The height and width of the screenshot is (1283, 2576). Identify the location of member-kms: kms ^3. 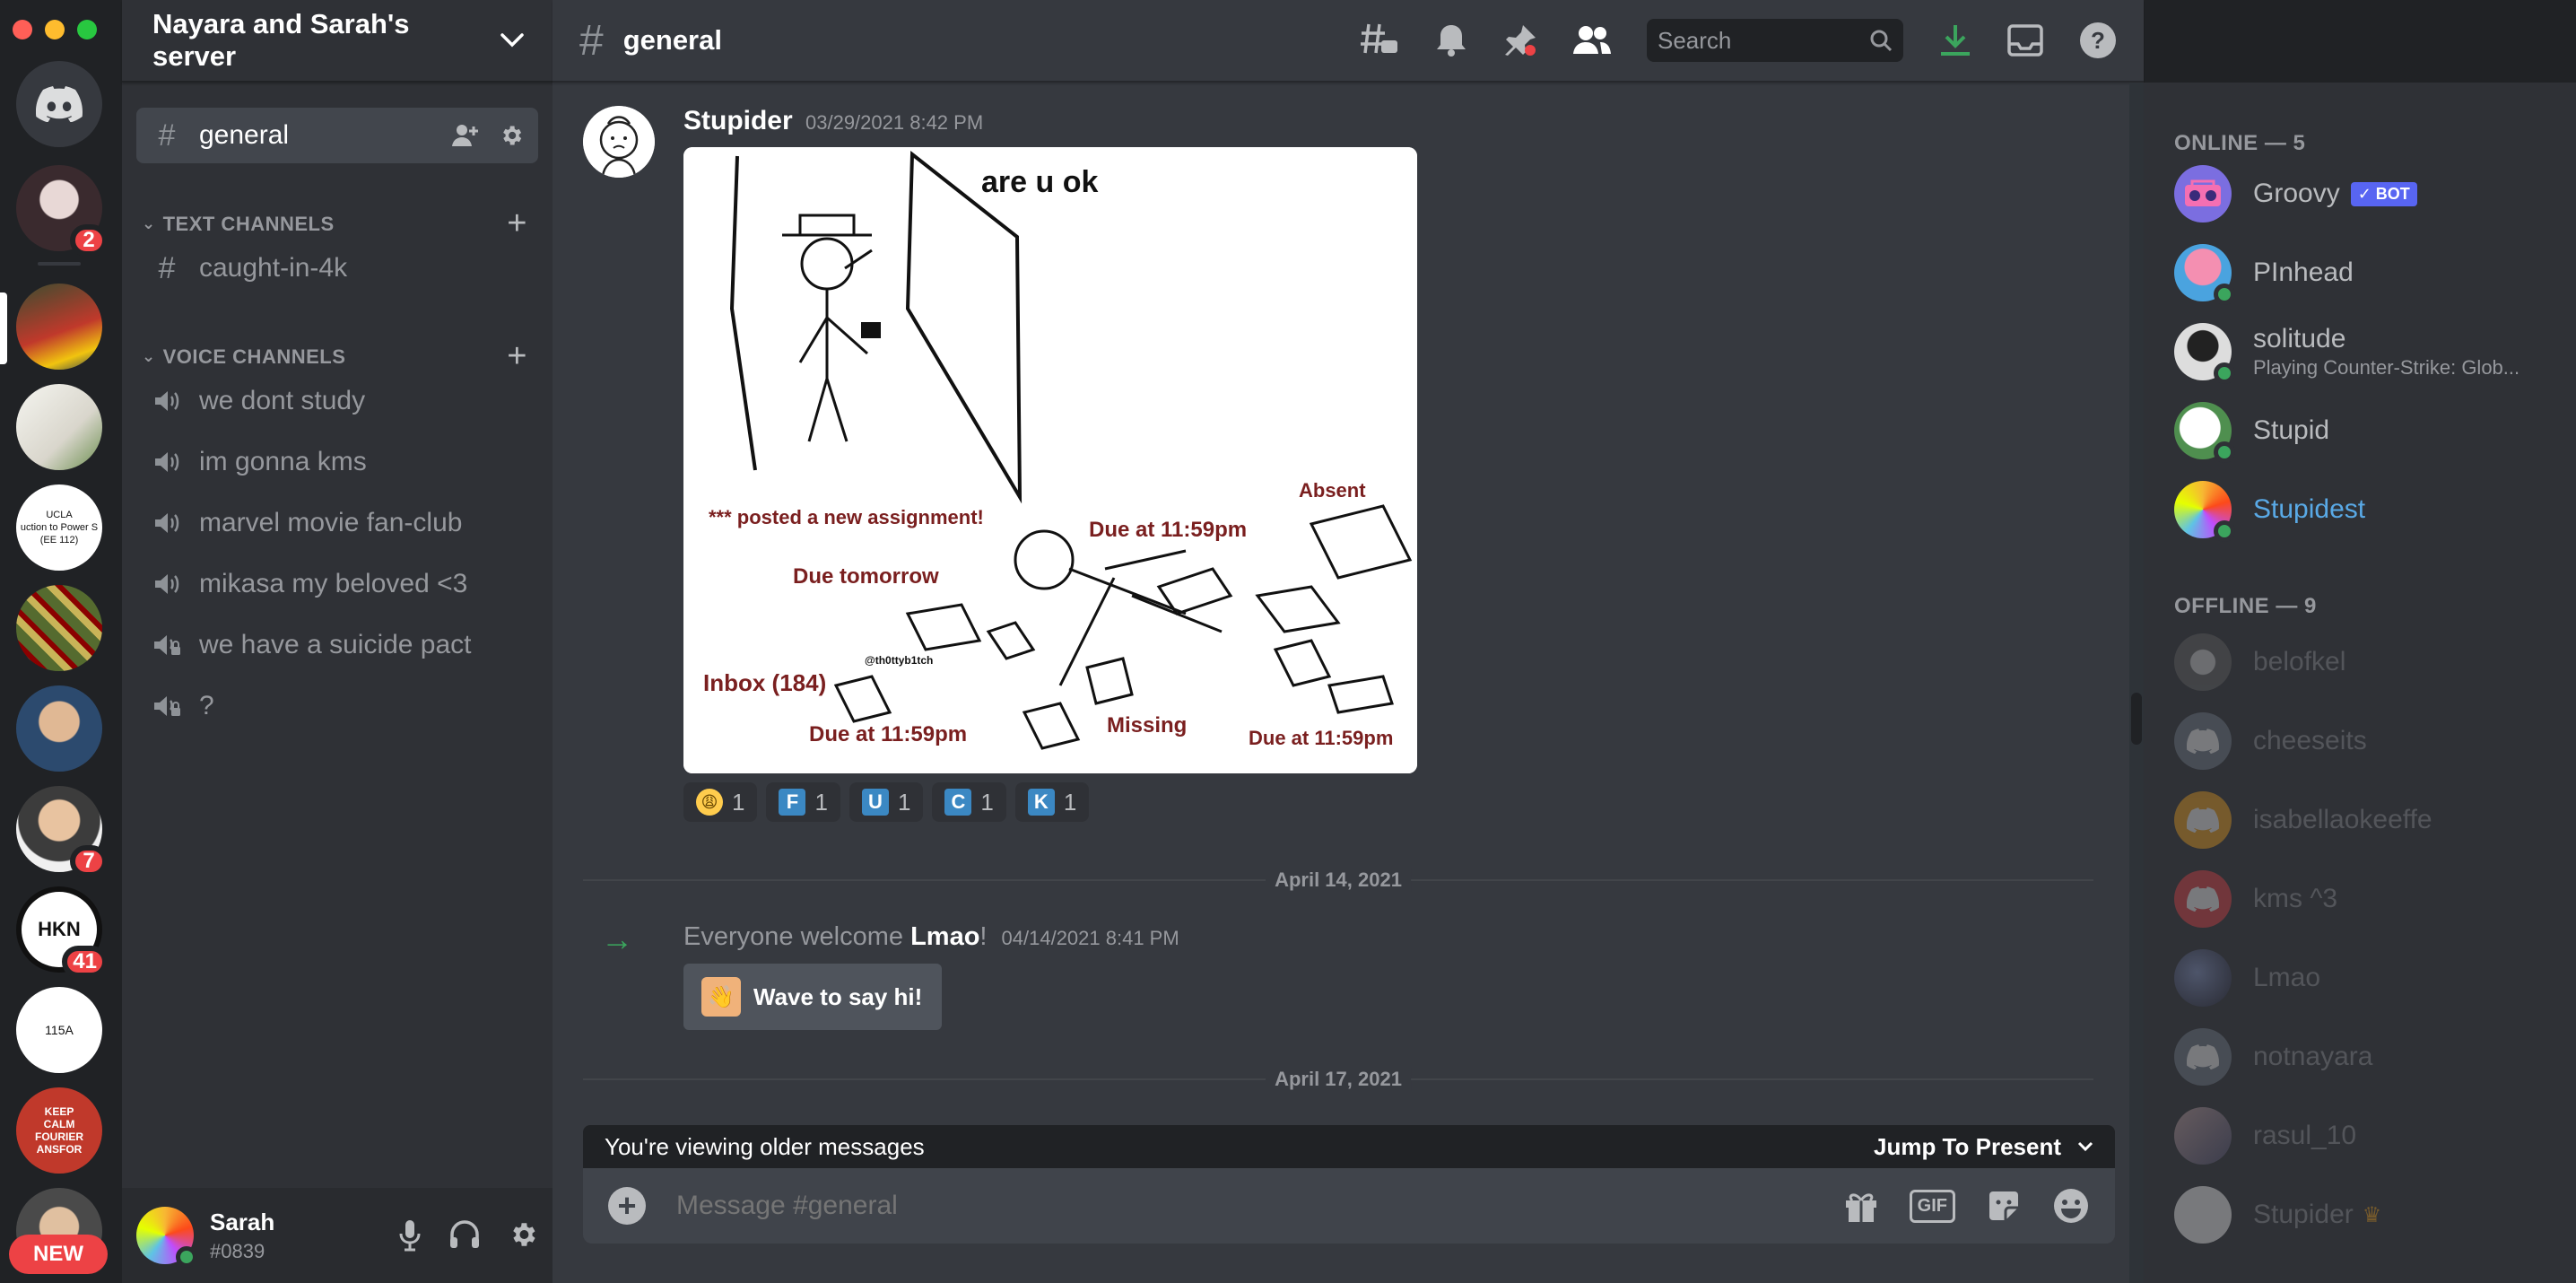
(2371, 899).